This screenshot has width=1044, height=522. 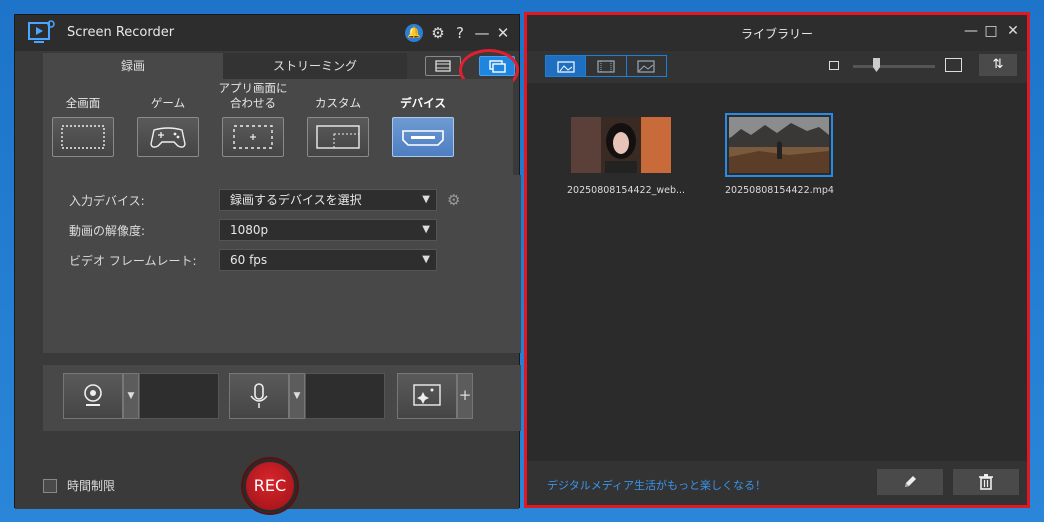 What do you see at coordinates (876, 65) in the screenshot?
I see `slider-knob` at bounding box center [876, 65].